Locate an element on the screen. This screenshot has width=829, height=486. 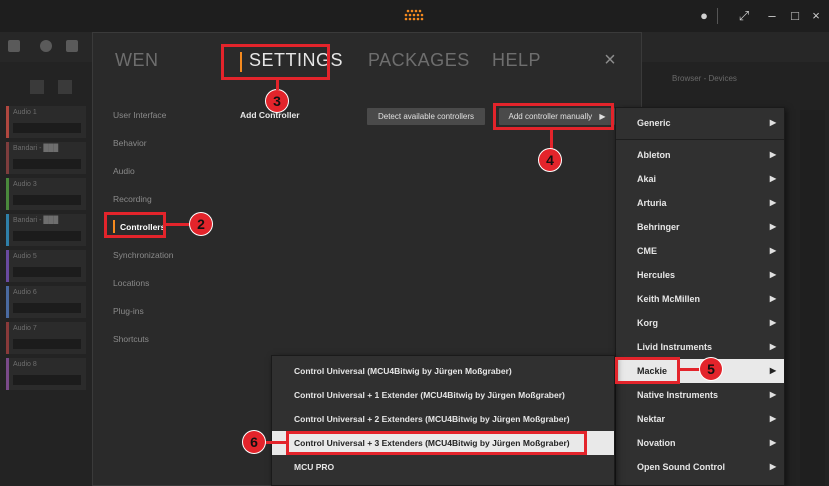
menu-divider is located at coordinates (700, 139).